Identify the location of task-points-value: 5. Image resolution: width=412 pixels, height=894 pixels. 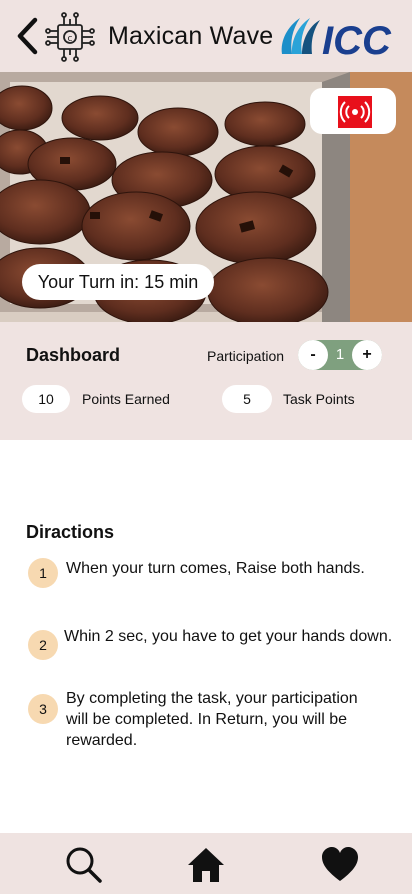
(247, 399).